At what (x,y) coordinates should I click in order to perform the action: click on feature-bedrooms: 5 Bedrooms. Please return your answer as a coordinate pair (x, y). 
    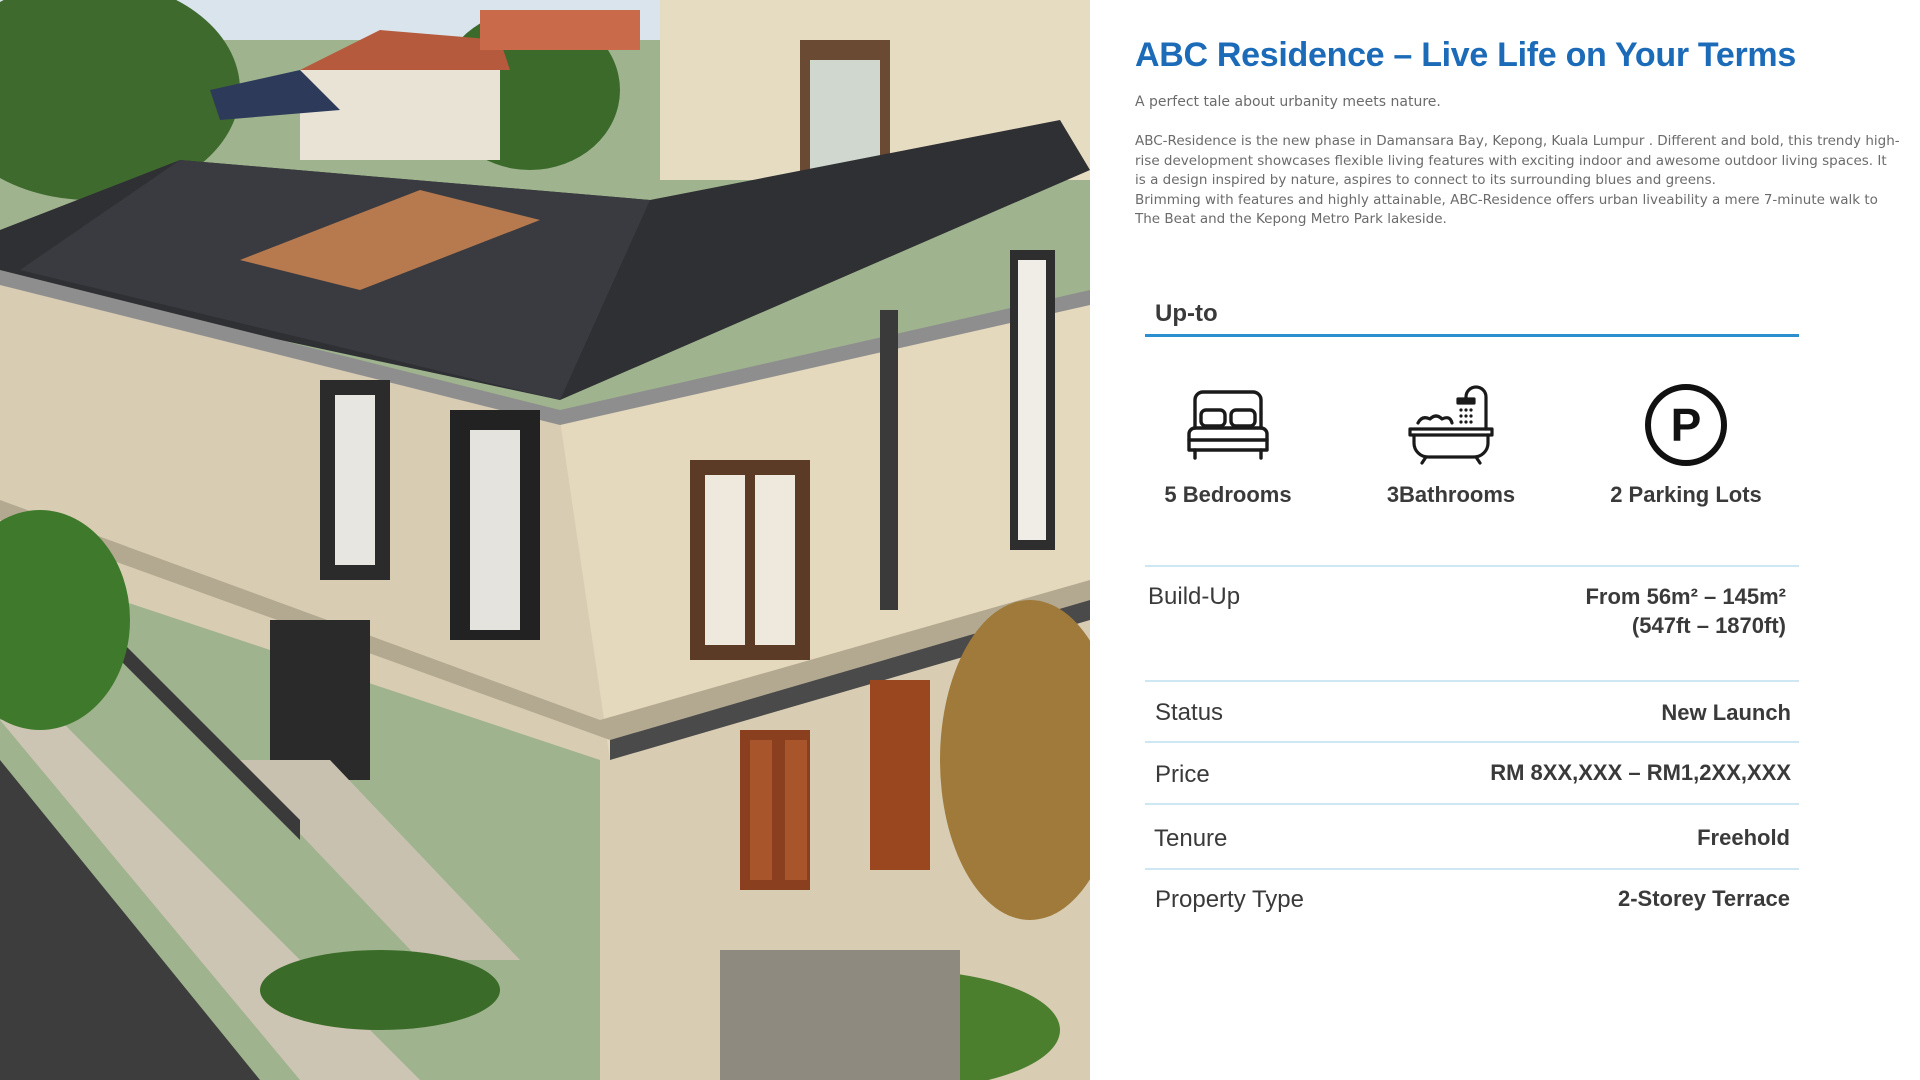
    Looking at the image, I should click on (1228, 444).